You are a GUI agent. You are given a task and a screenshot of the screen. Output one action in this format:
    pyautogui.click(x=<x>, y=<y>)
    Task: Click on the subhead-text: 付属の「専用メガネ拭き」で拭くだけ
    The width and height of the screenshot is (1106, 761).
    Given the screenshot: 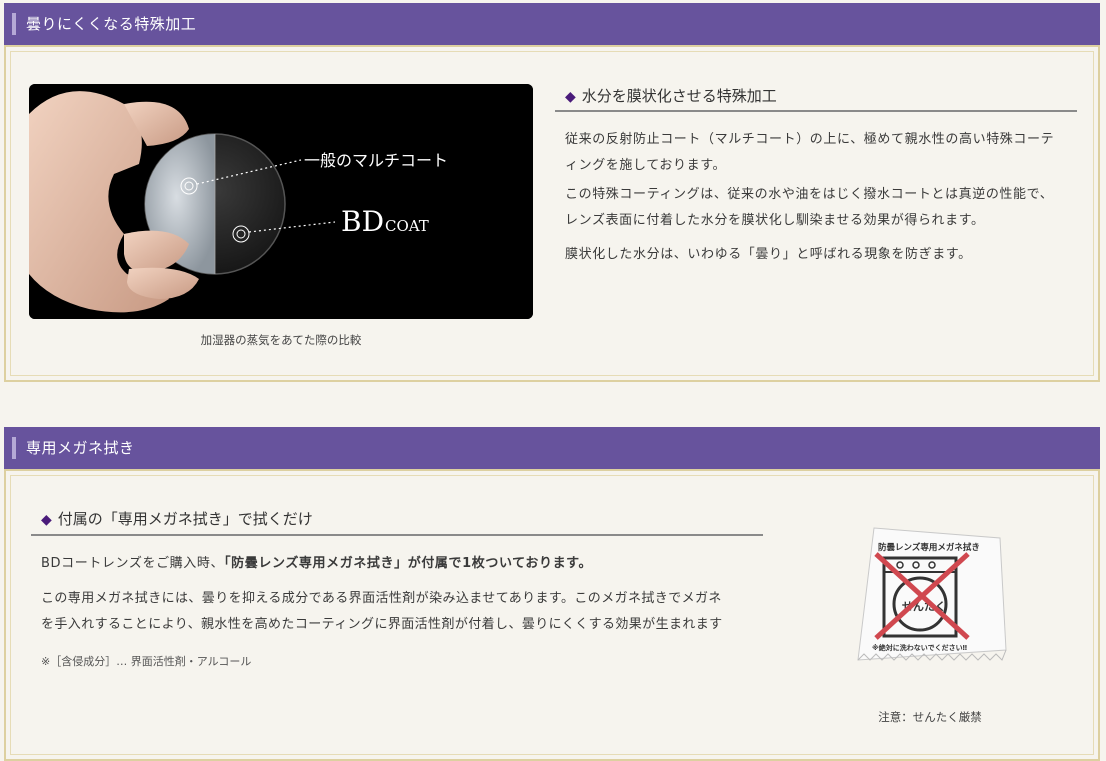 What is the action you would take?
    pyautogui.click(x=185, y=519)
    